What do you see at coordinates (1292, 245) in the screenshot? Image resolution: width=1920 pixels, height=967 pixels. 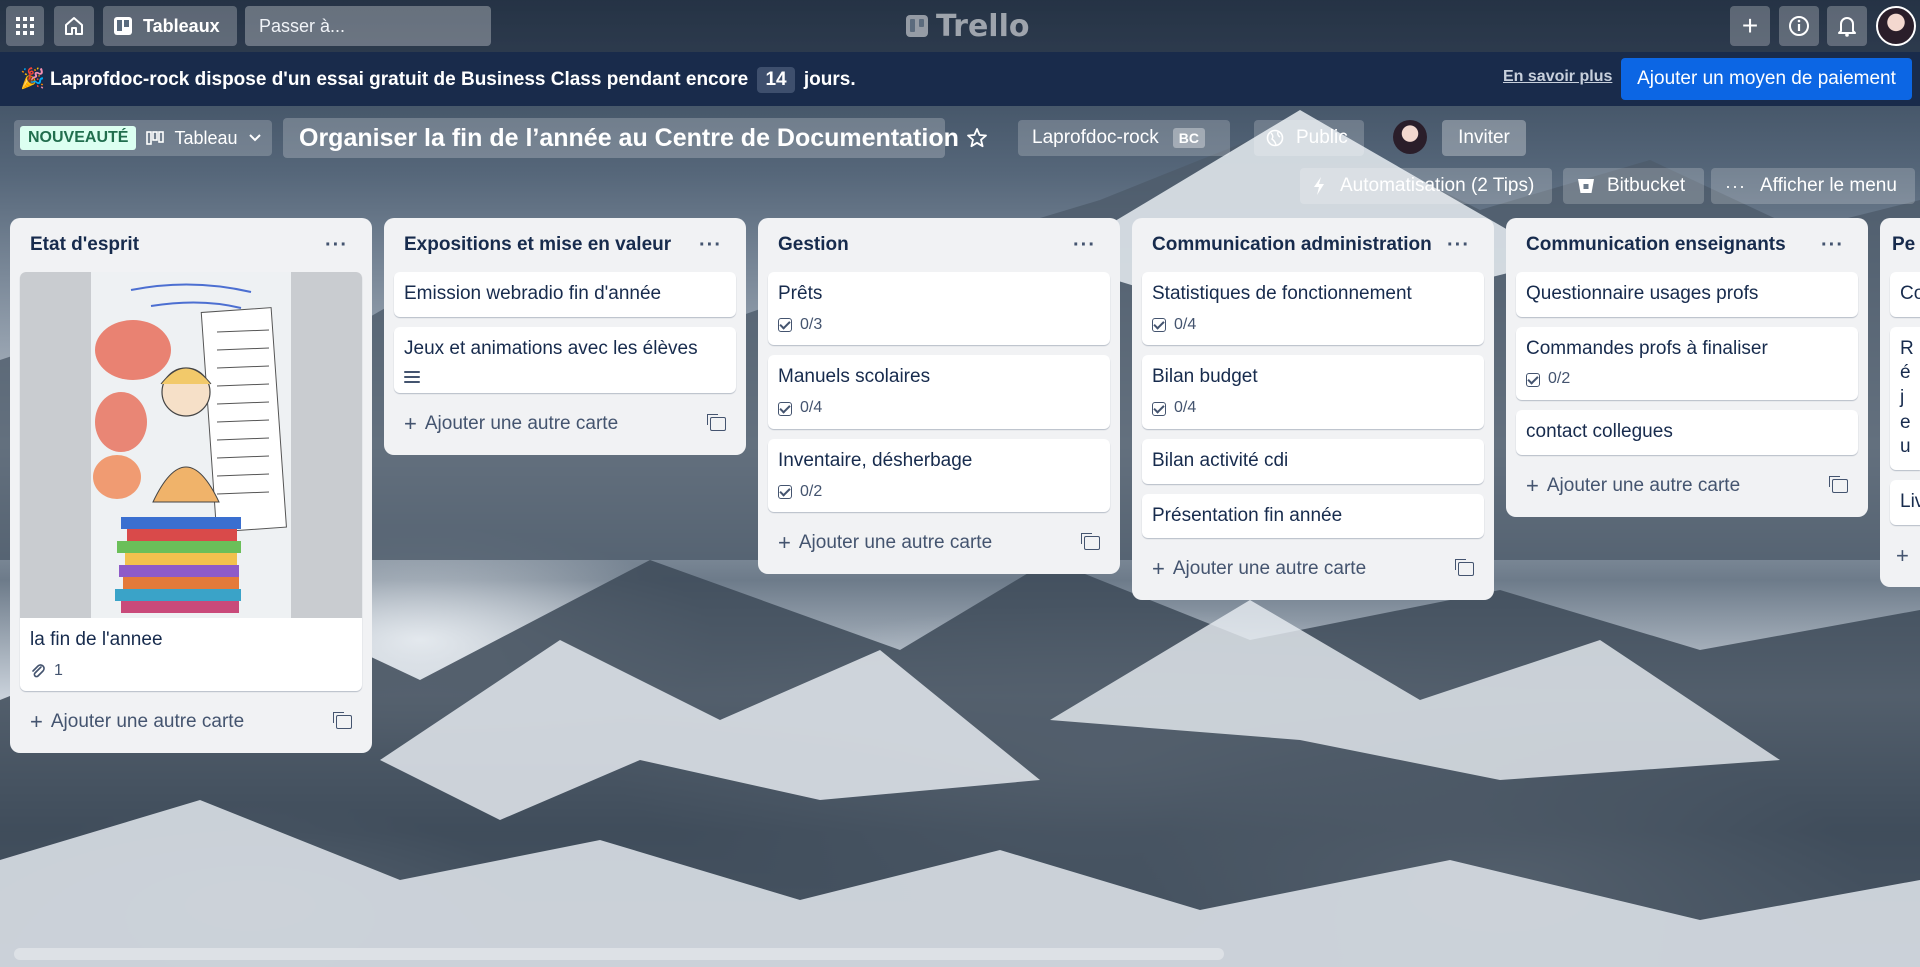 I see `list-title: Communication administration` at bounding box center [1292, 245].